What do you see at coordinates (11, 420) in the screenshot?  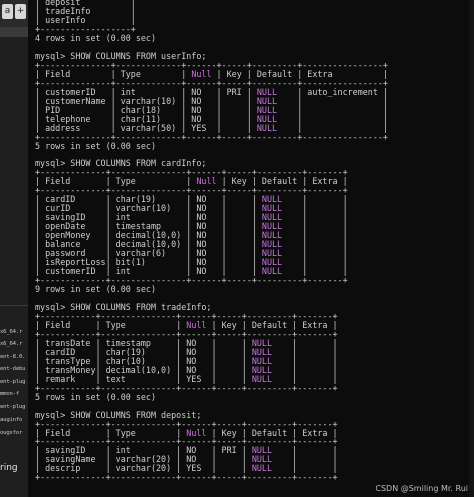 I see `sidebar-item-8: auginfo` at bounding box center [11, 420].